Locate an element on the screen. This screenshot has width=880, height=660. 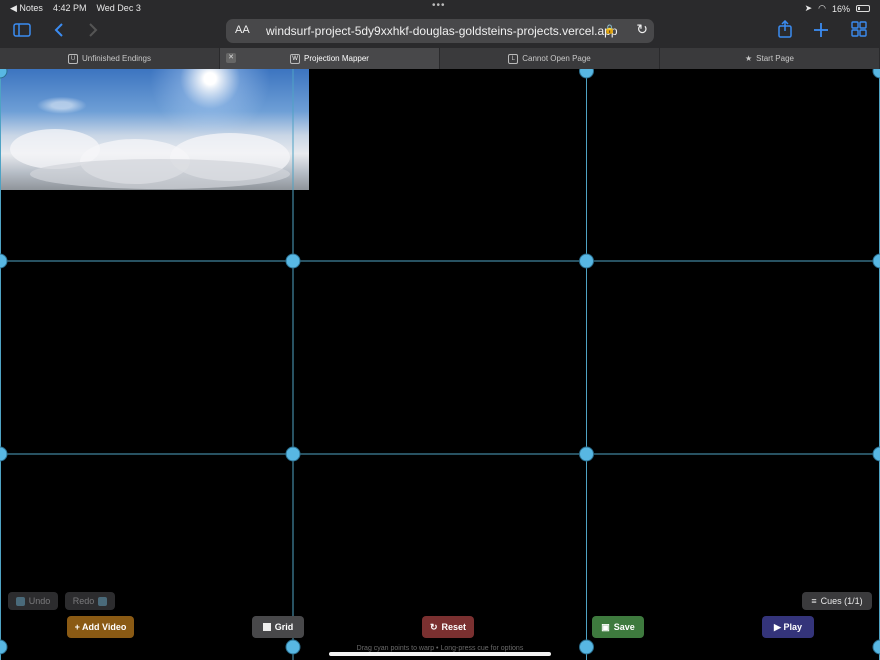
location-icon: ➤ is located at coordinates (808, 8).